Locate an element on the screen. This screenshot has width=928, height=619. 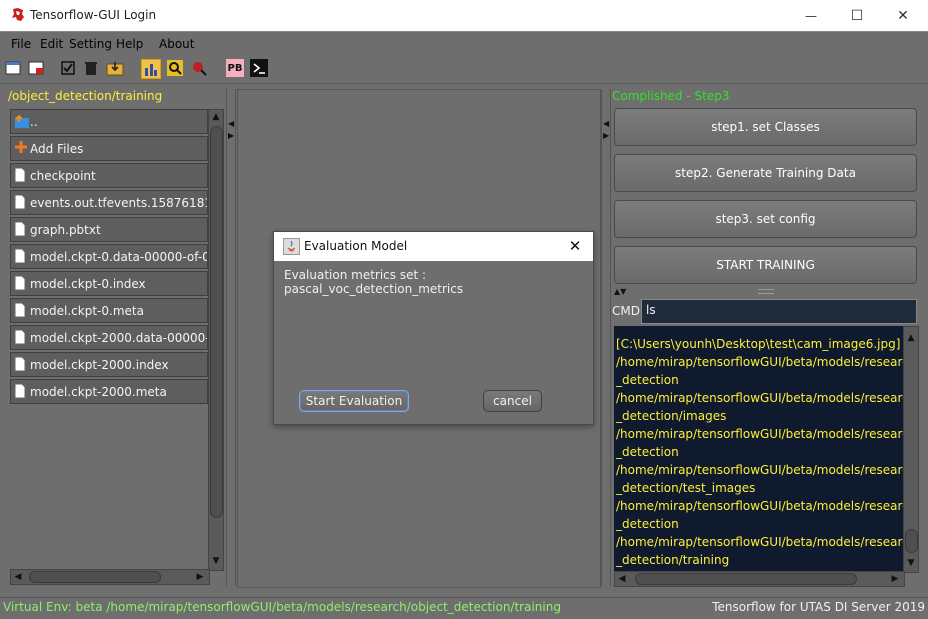
dialog-close-icon: ✕ is located at coordinates (575, 246).